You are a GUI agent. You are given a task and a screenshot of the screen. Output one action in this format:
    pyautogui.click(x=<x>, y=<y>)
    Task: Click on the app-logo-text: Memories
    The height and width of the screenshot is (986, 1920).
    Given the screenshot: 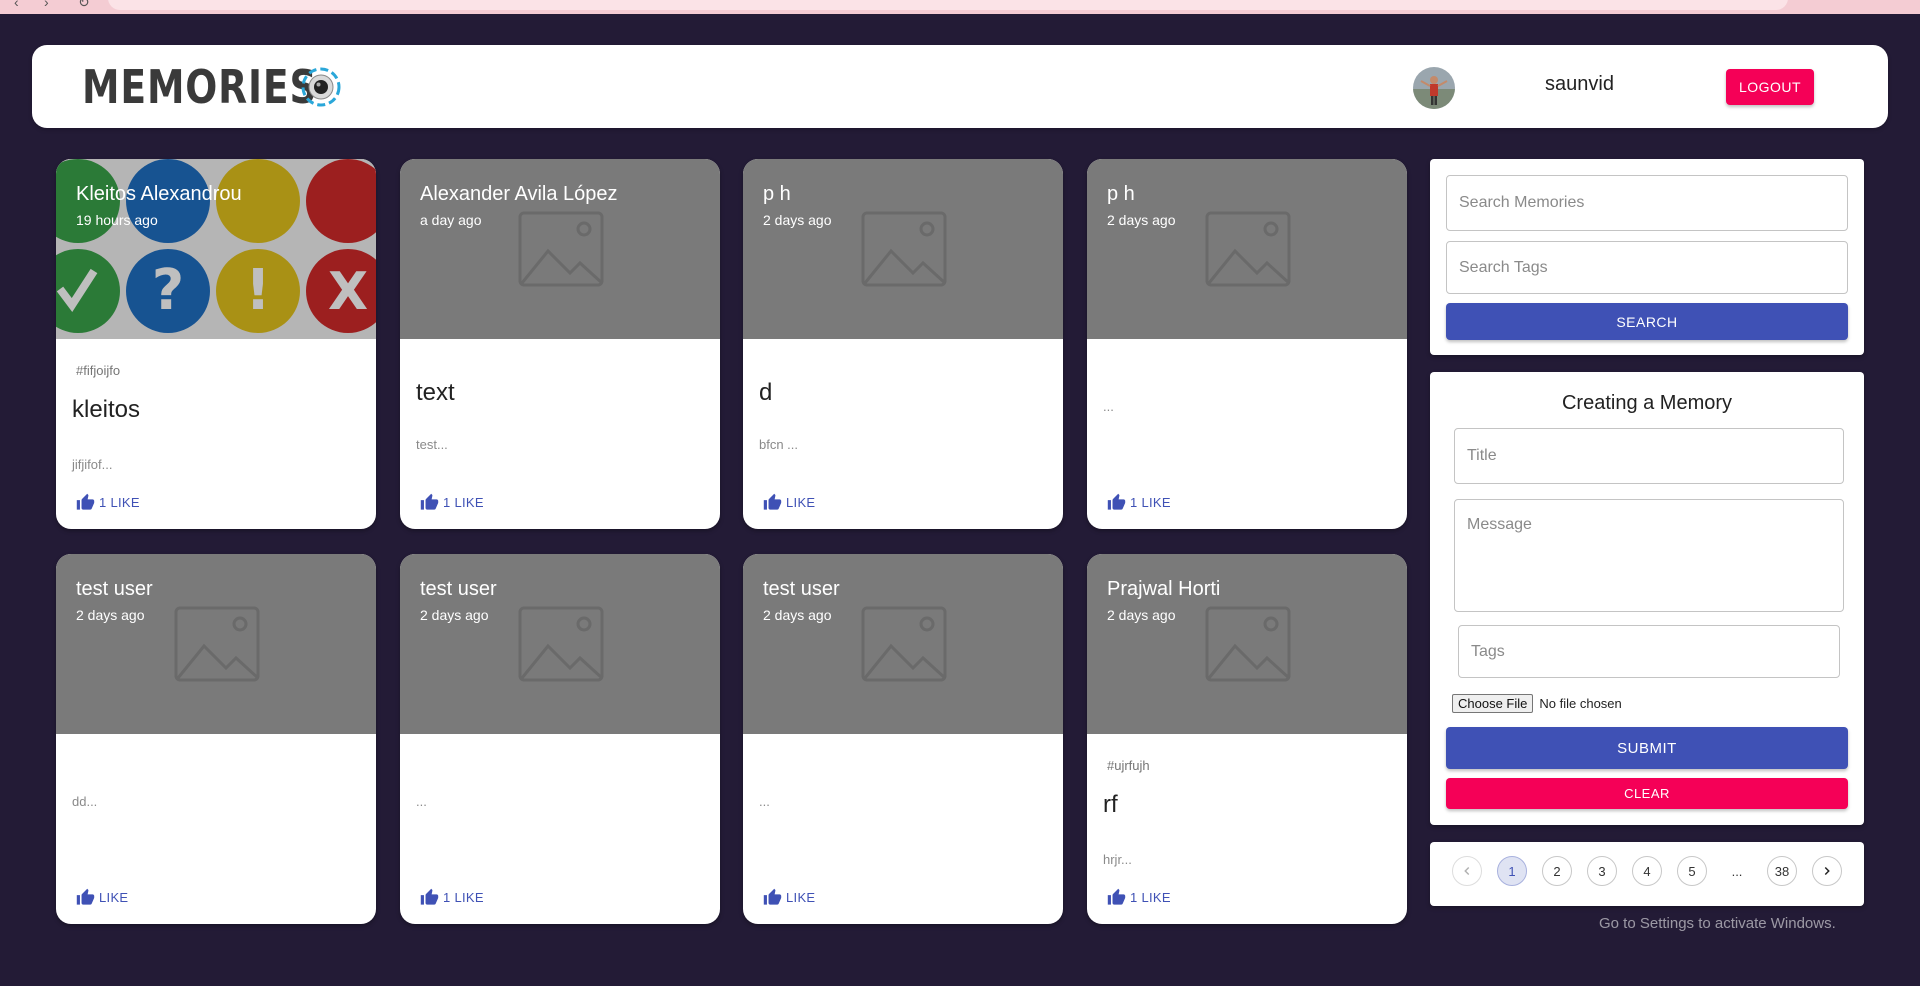 What is the action you would take?
    pyautogui.click(x=199, y=87)
    